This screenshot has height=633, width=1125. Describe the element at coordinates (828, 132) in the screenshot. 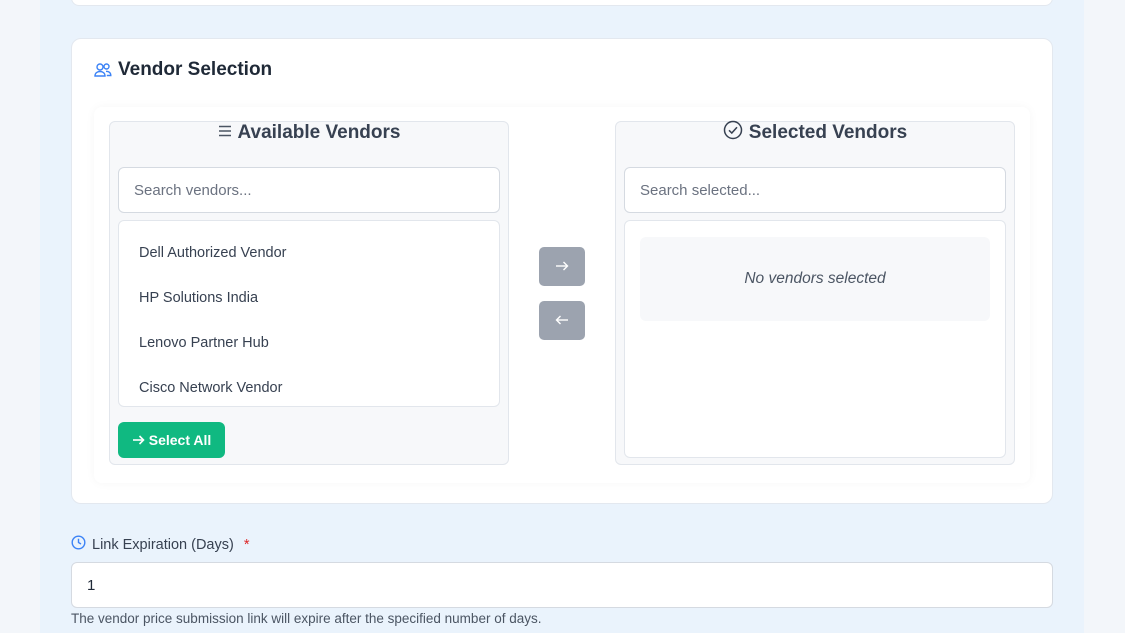

I see `selected-vendors-title: Selected Vendors` at that location.